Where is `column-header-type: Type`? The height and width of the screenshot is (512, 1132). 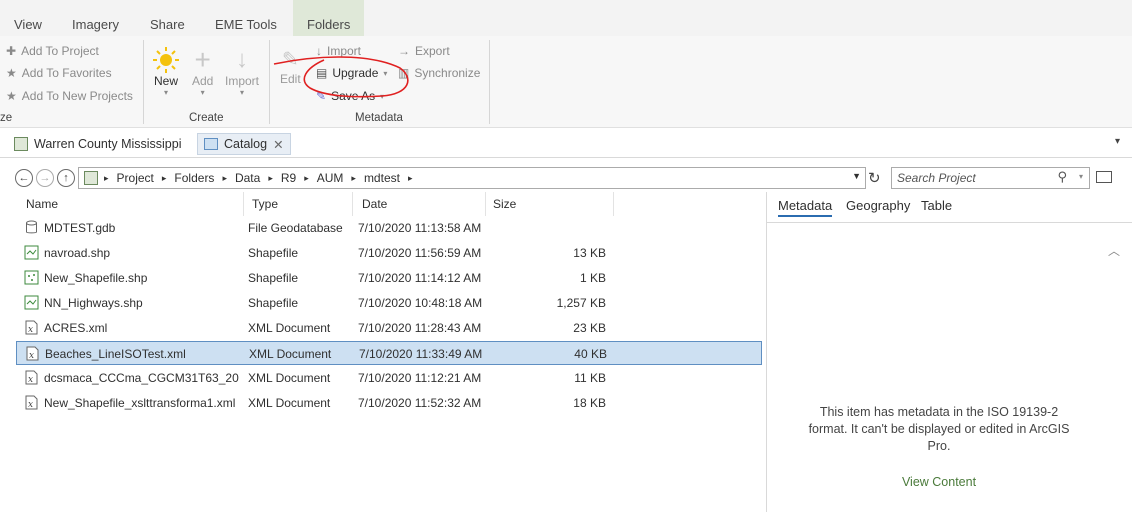
column-header-type: Type is located at coordinates (265, 204).